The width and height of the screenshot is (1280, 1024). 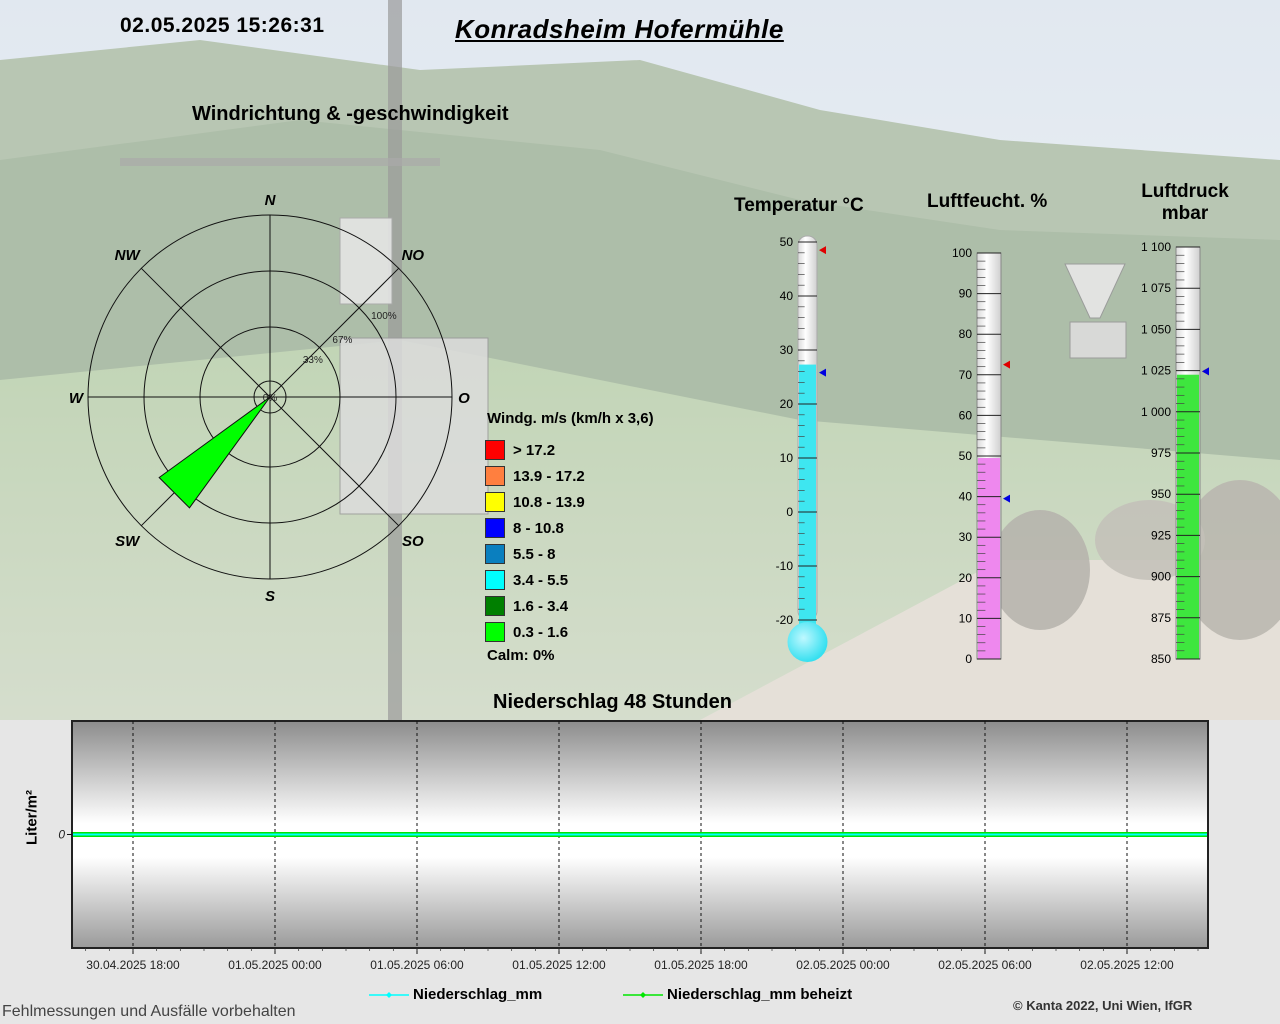 I want to click on wind-ring-label: 100%, so click(x=384, y=316).